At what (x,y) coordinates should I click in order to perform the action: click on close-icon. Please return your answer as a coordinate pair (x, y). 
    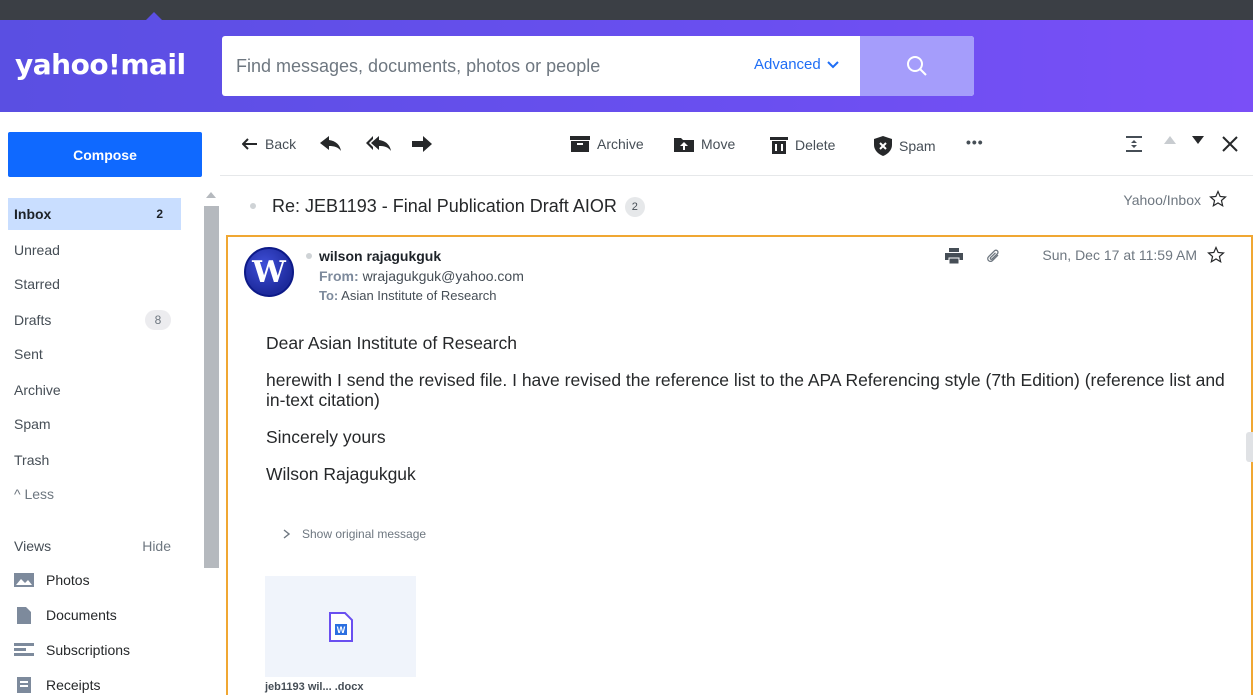
    Looking at the image, I should click on (1230, 144).